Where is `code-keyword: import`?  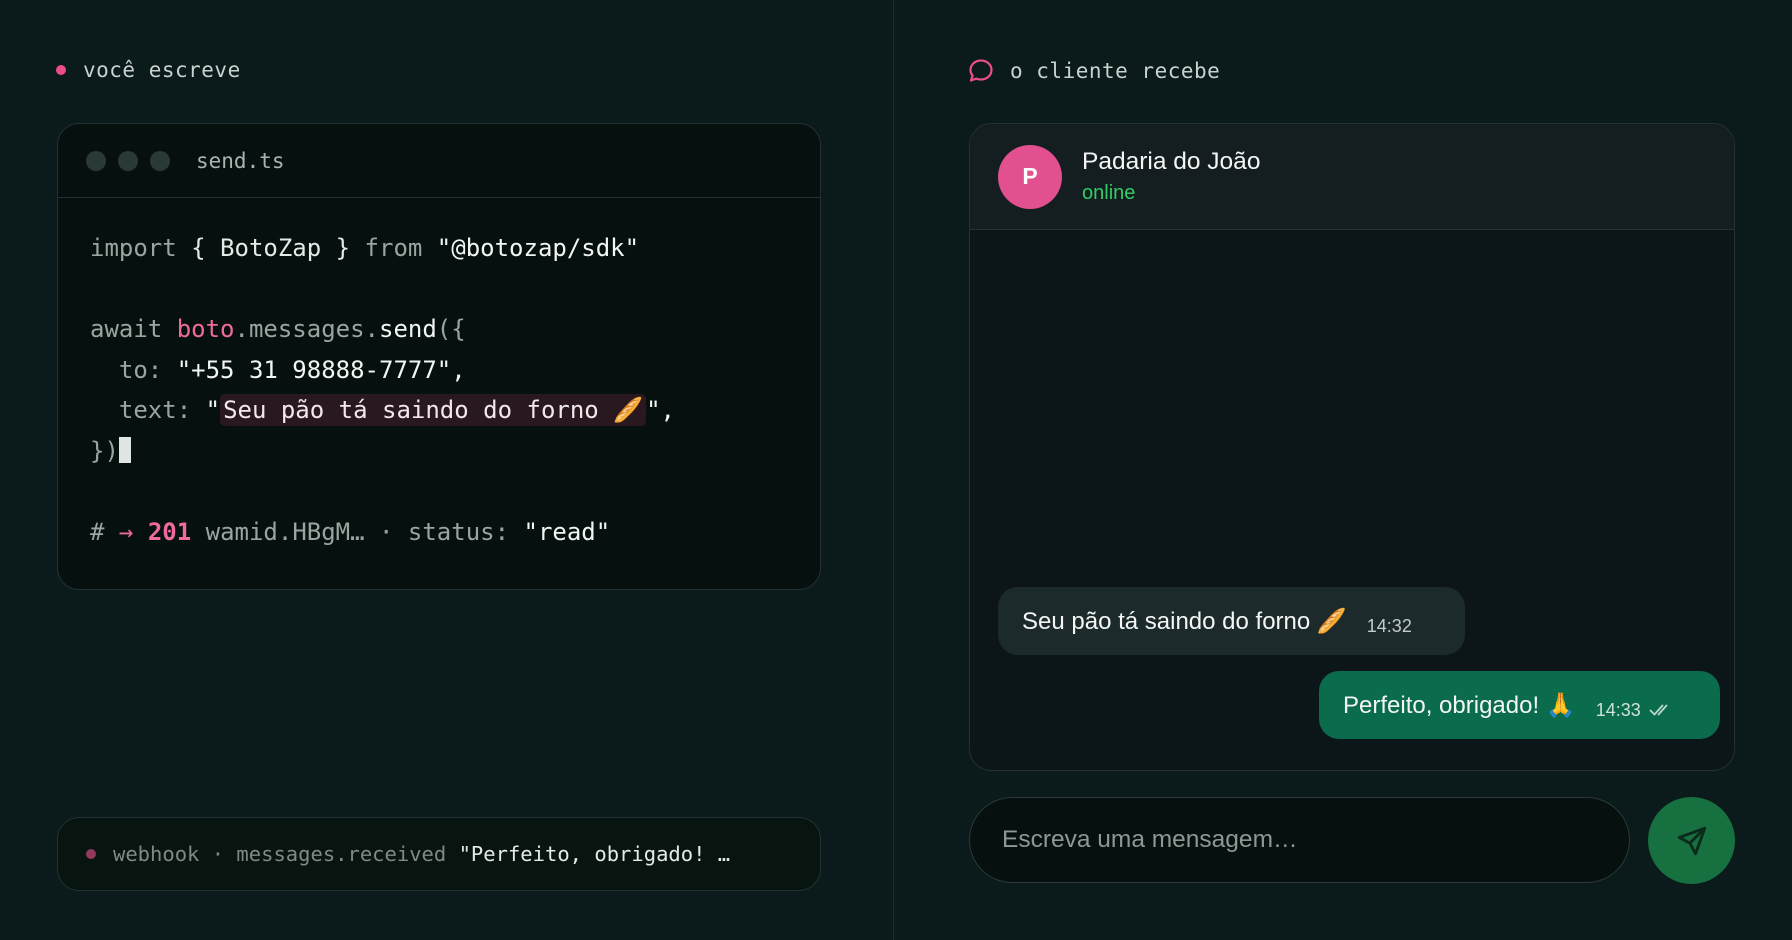 code-keyword: import is located at coordinates (133, 248).